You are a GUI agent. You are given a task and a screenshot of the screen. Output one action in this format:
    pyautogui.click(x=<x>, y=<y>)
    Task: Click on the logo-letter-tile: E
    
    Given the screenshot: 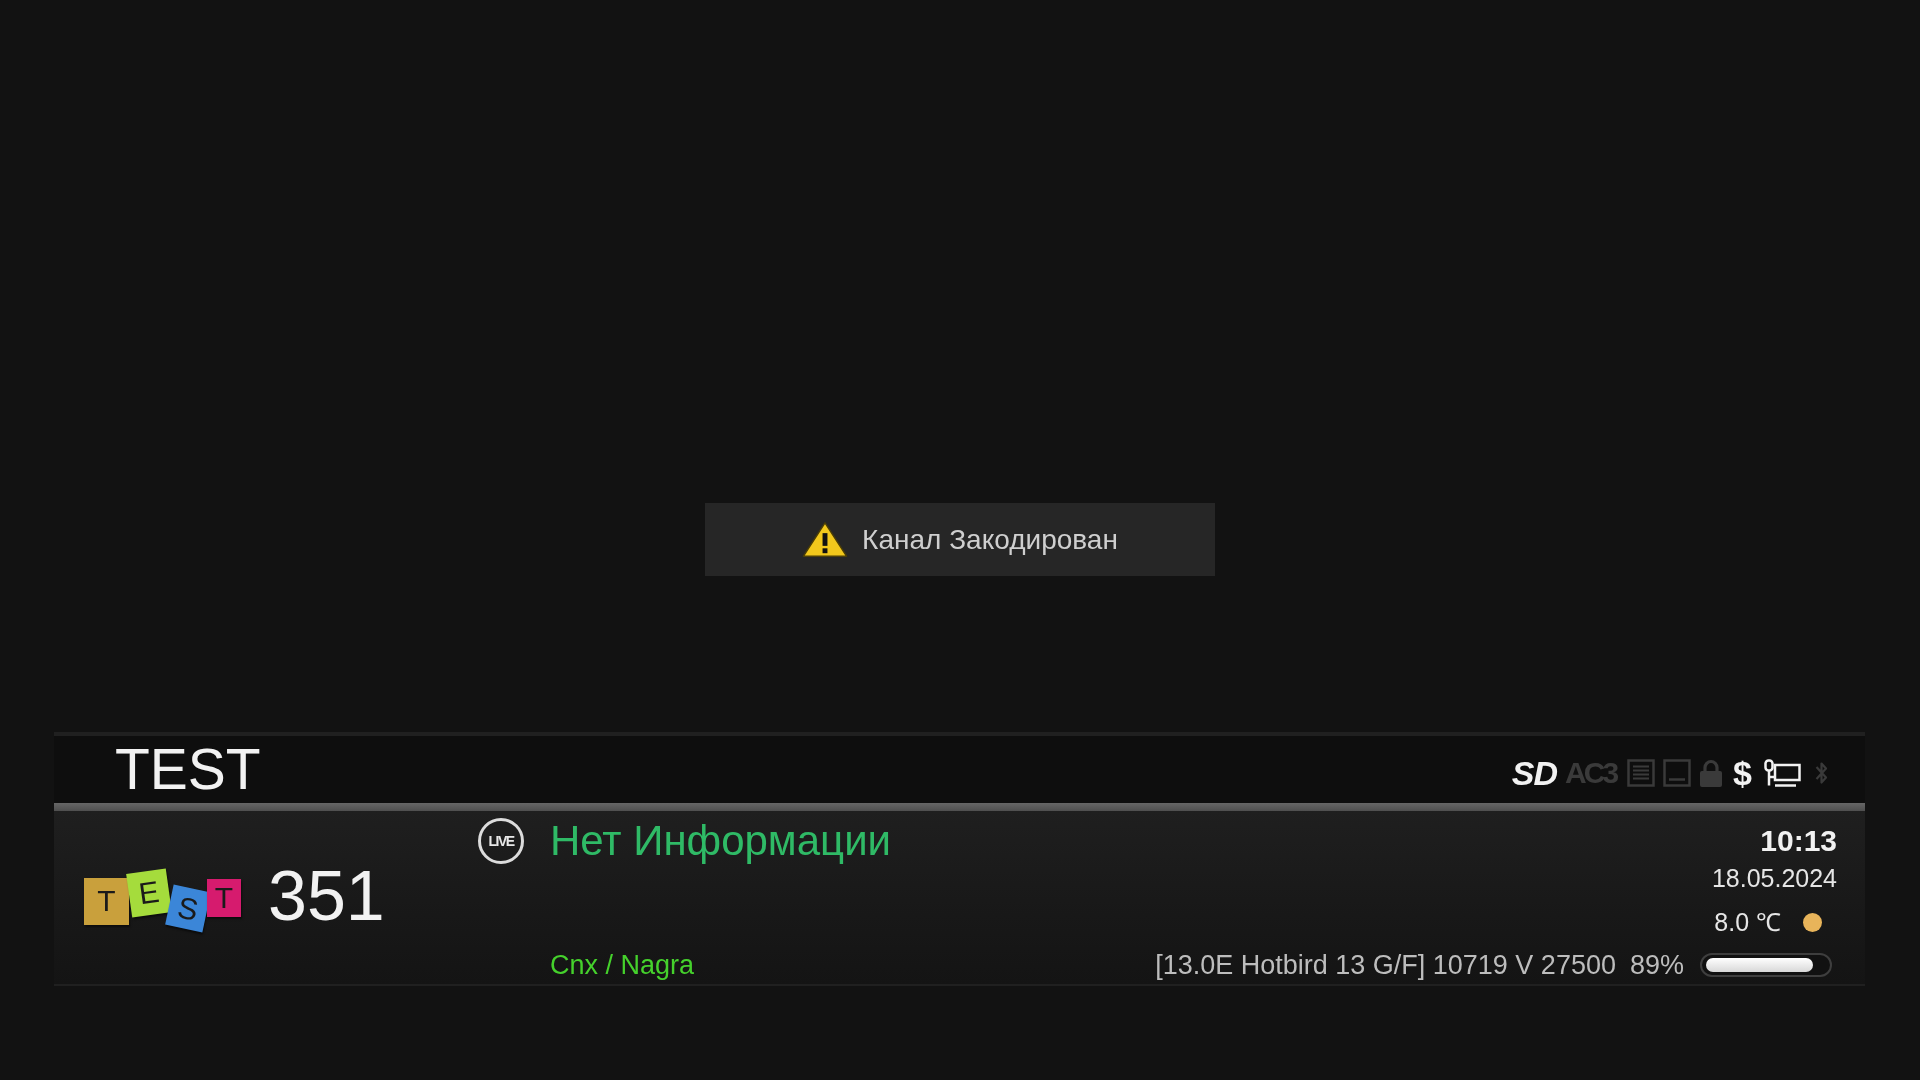 What is the action you would take?
    pyautogui.click(x=149, y=893)
    